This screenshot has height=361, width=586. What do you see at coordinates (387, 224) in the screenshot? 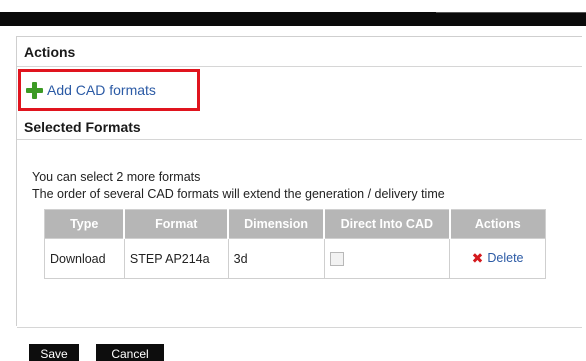
I see `column-header-direct-into-cad: Direct Into CAD` at bounding box center [387, 224].